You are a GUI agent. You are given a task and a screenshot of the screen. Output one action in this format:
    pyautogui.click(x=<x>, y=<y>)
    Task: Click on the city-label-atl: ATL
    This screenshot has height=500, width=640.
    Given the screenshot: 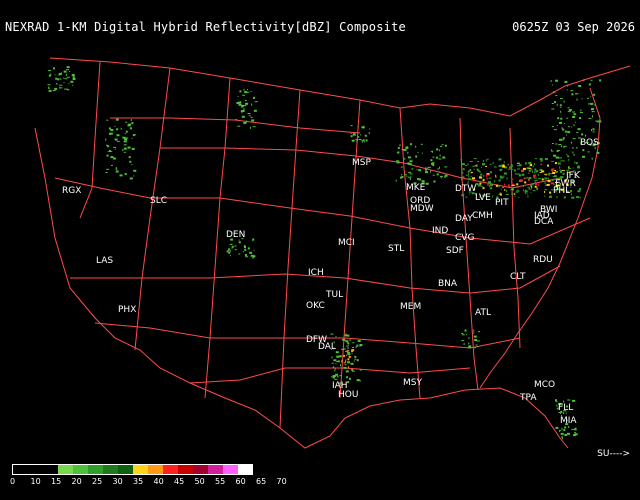 What is the action you would take?
    pyautogui.click(x=483, y=313)
    